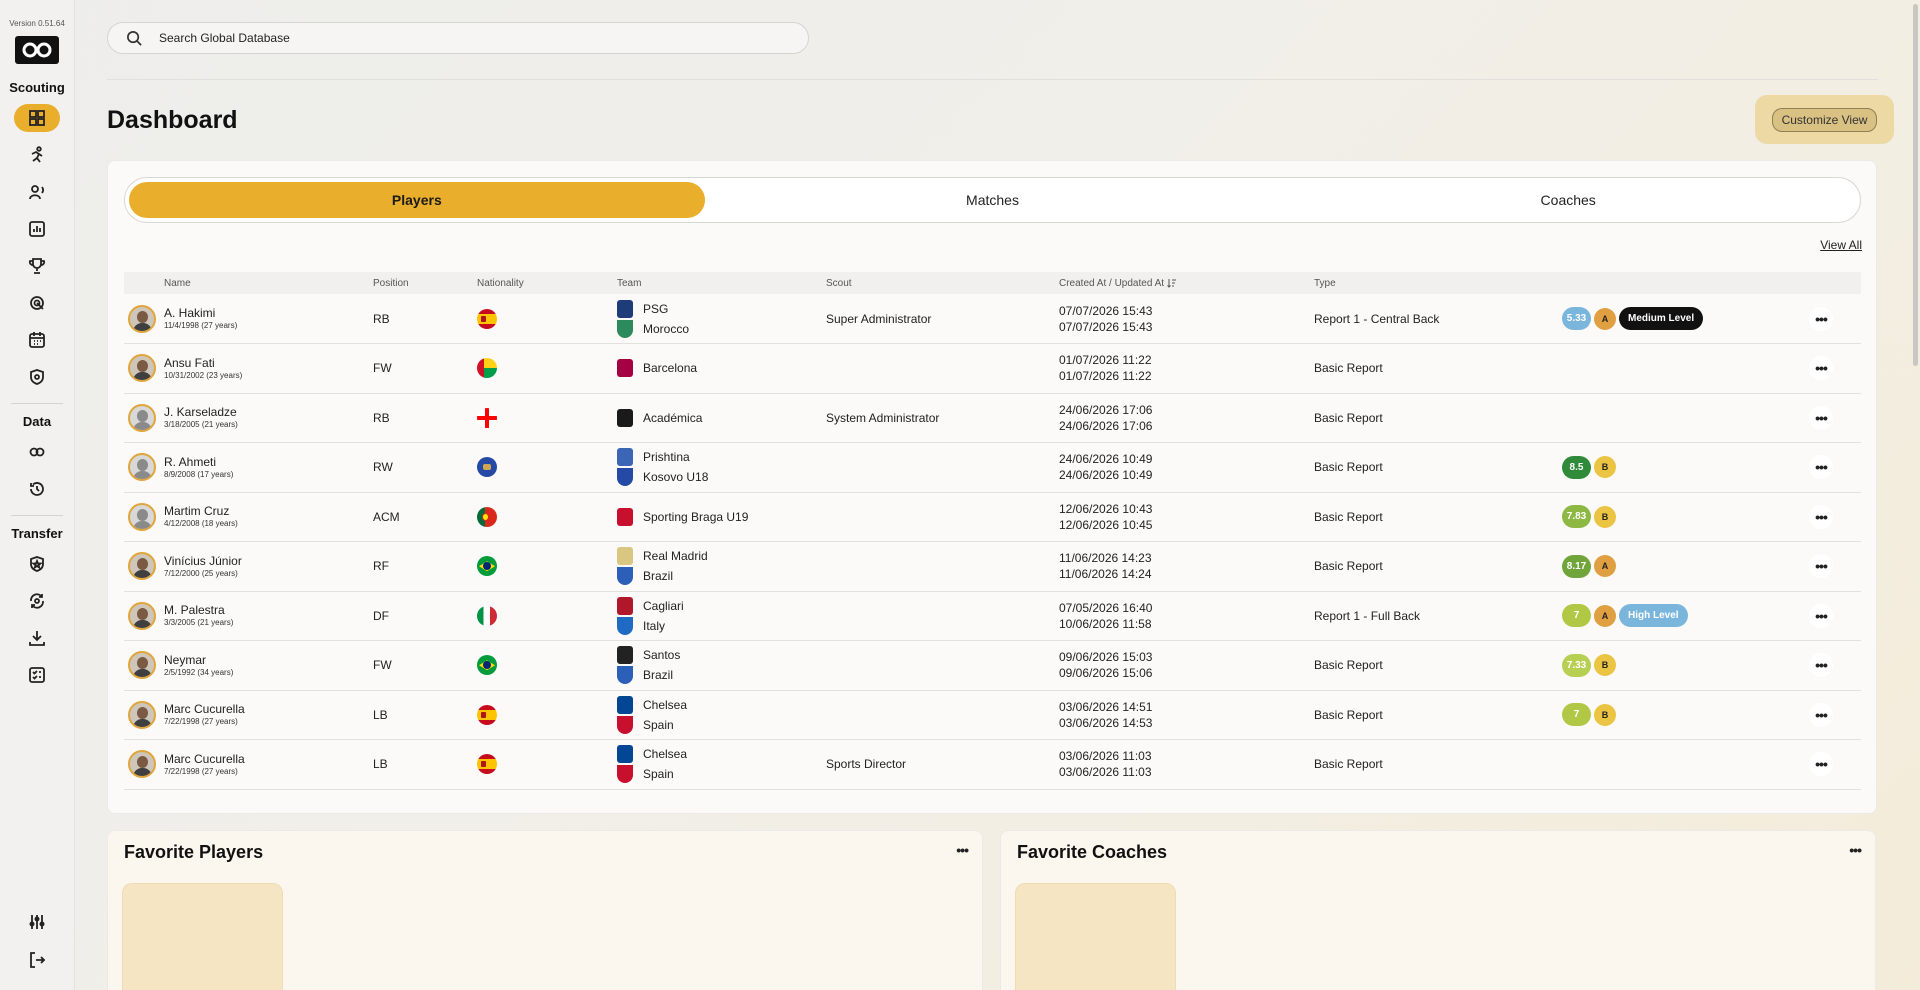 The width and height of the screenshot is (1920, 990). I want to click on team-crest-icon, so click(625, 675).